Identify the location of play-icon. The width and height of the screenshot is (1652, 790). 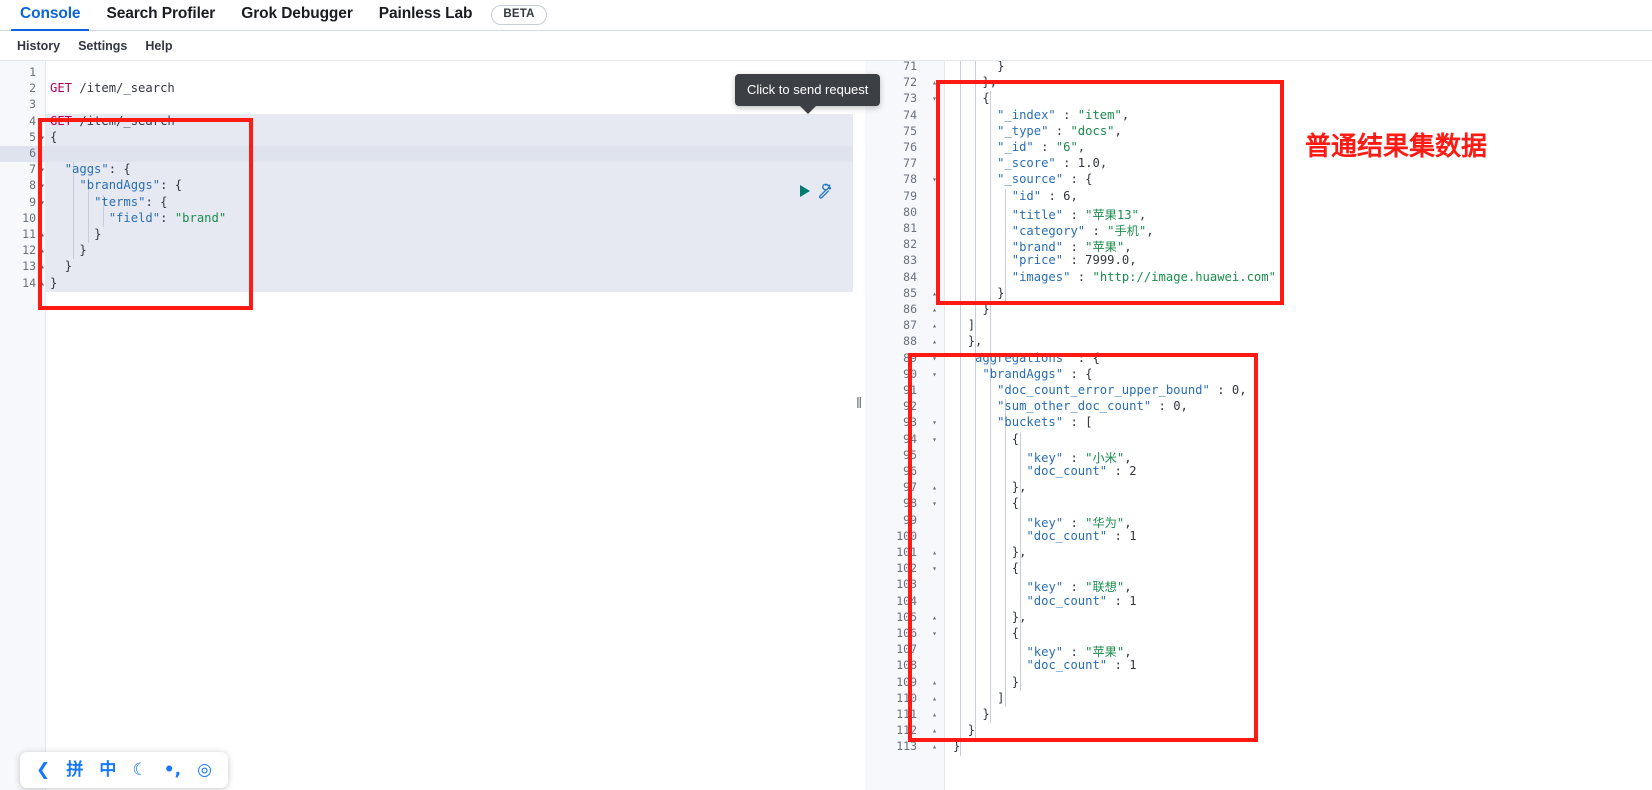
(805, 190).